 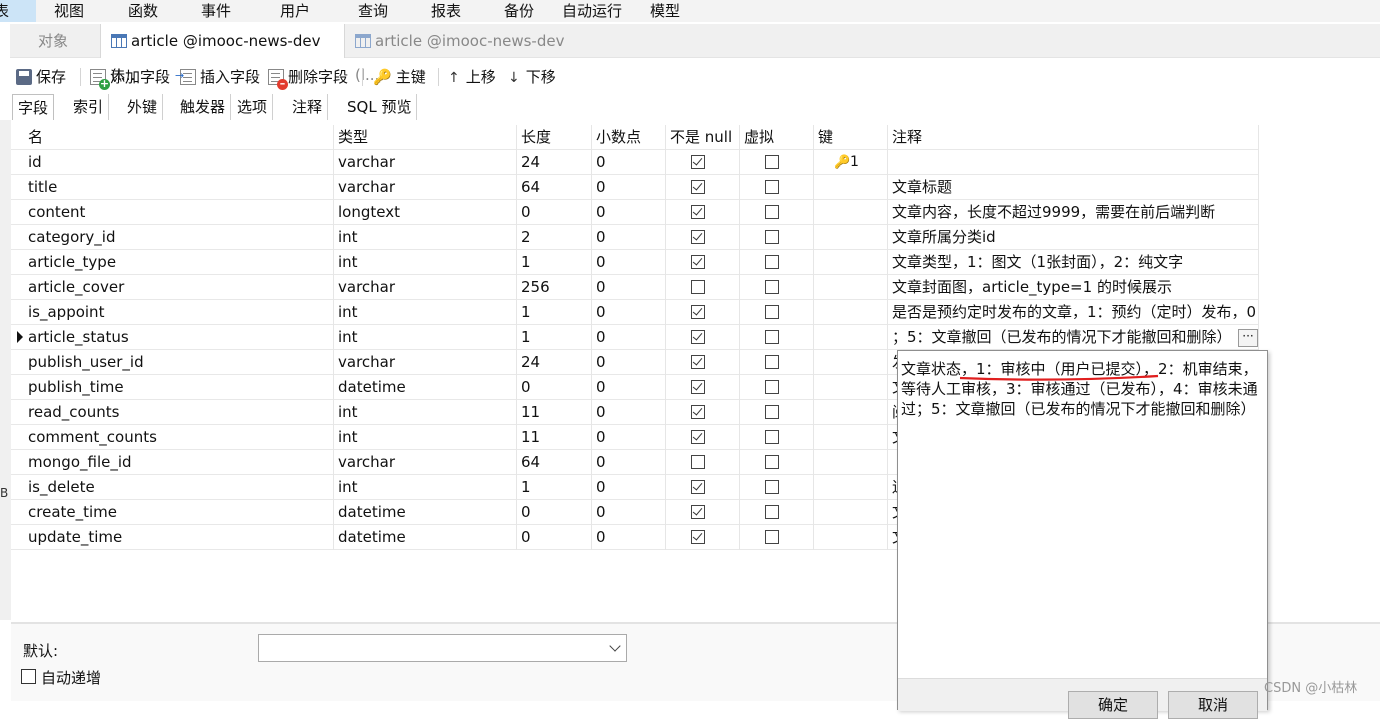 I want to click on comment-more-button: ···, so click(x=1248, y=338).